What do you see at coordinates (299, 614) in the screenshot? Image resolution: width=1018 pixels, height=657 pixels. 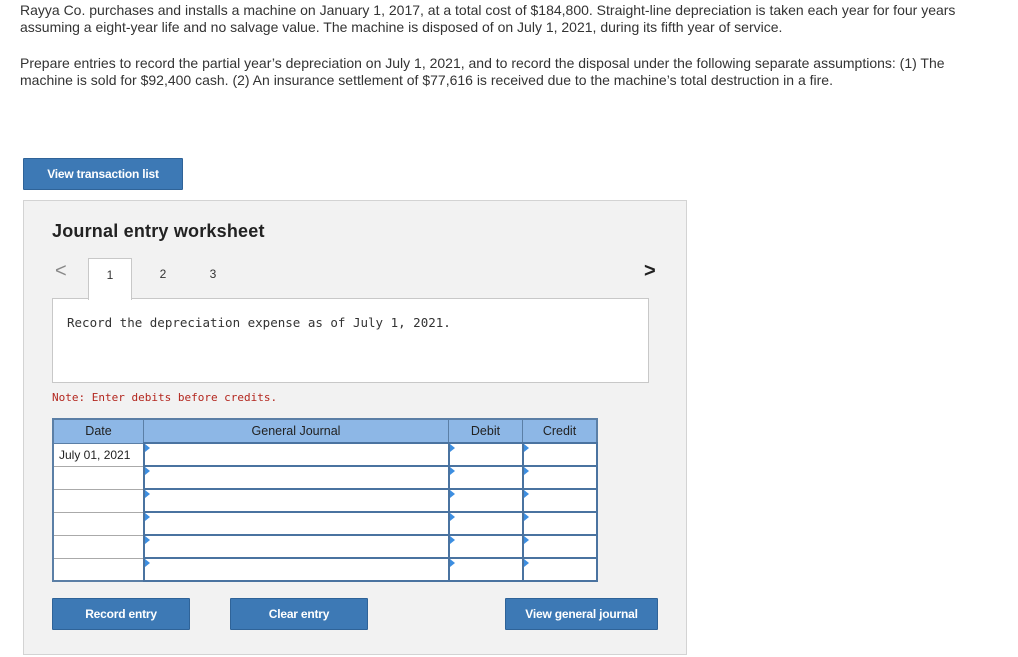 I see `clear-entry-button: Clear entry` at bounding box center [299, 614].